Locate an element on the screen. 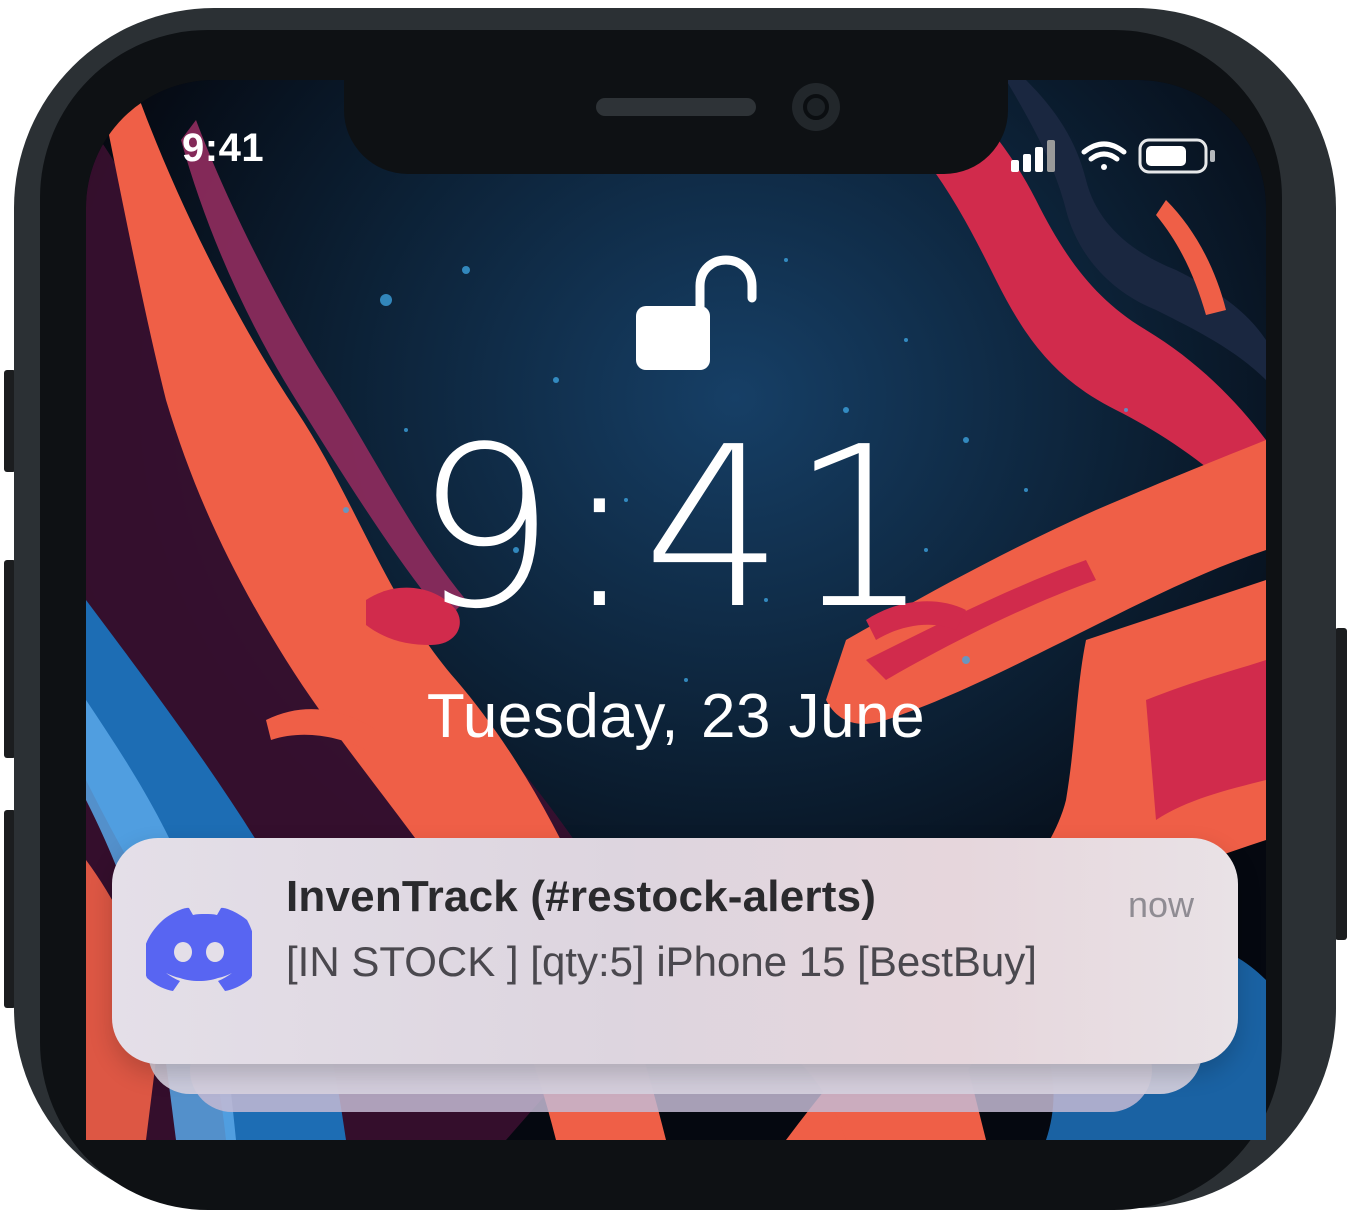 This screenshot has width=1349, height=1210. date-day-month: 23 June is located at coordinates (813, 716).